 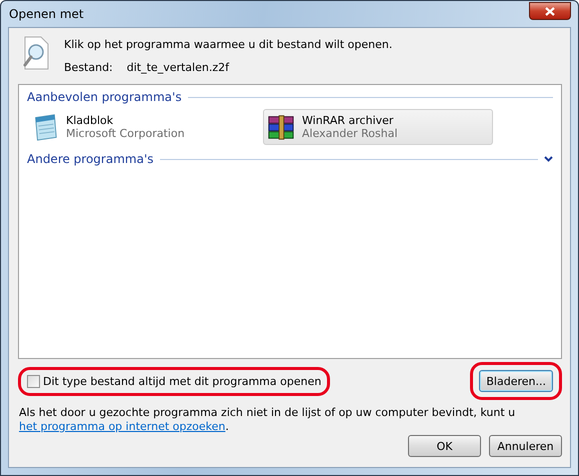 I want to click on close-button, so click(x=550, y=11).